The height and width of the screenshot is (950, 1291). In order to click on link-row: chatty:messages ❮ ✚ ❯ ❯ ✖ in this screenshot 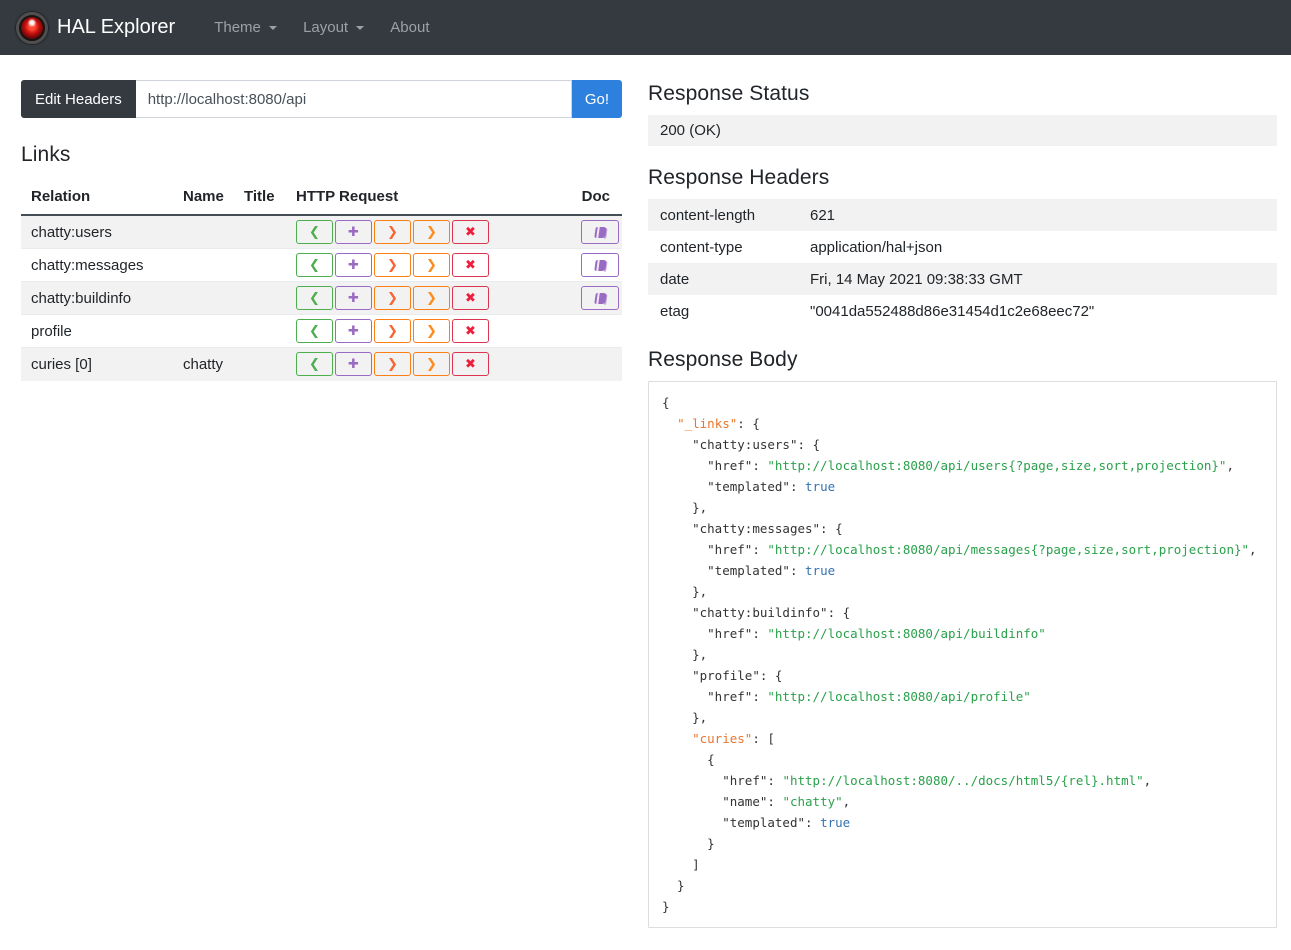, I will do `click(321, 265)`.